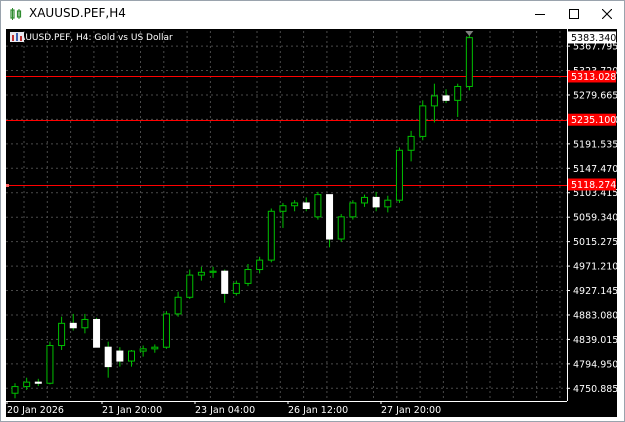  Describe the element at coordinates (16, 14) in the screenshot. I see `chart-window-icon` at that location.